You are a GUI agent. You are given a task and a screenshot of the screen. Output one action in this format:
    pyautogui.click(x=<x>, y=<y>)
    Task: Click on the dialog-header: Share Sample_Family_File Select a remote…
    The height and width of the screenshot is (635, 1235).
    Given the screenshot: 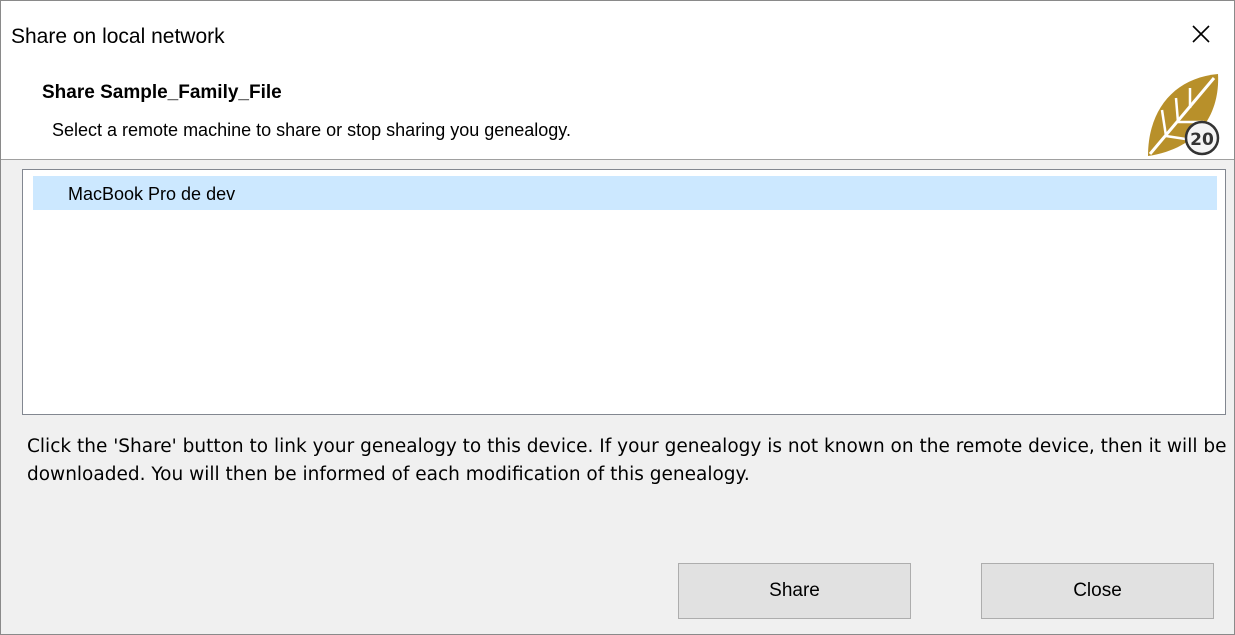 What is the action you would take?
    pyautogui.click(x=617, y=113)
    